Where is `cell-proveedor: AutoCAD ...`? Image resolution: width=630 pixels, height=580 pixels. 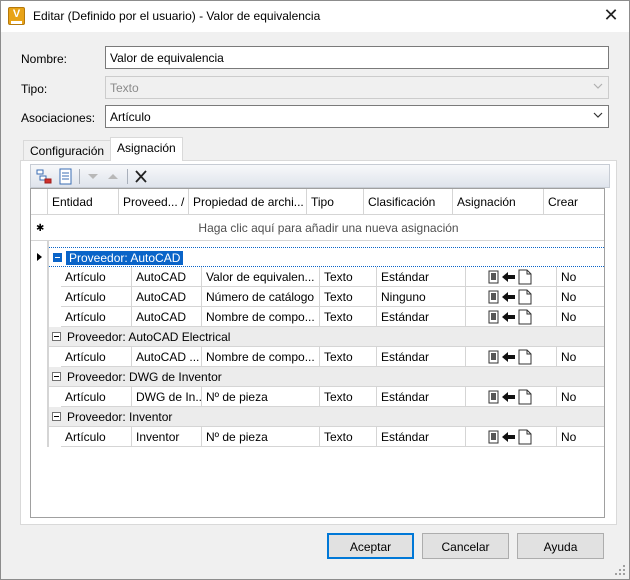
cell-proveedor: AutoCAD ... is located at coordinates (167, 357).